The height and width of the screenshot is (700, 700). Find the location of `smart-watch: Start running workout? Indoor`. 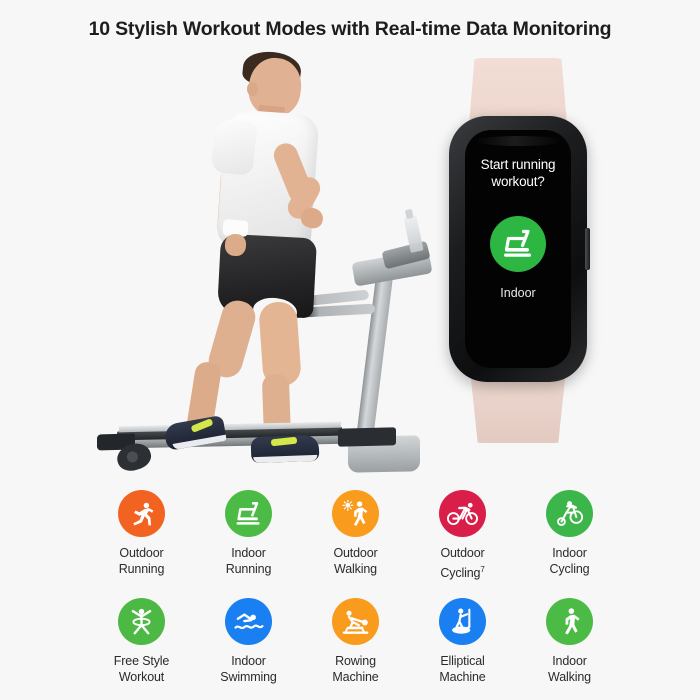

smart-watch: Start running workout? Indoor is located at coordinates (518, 250).